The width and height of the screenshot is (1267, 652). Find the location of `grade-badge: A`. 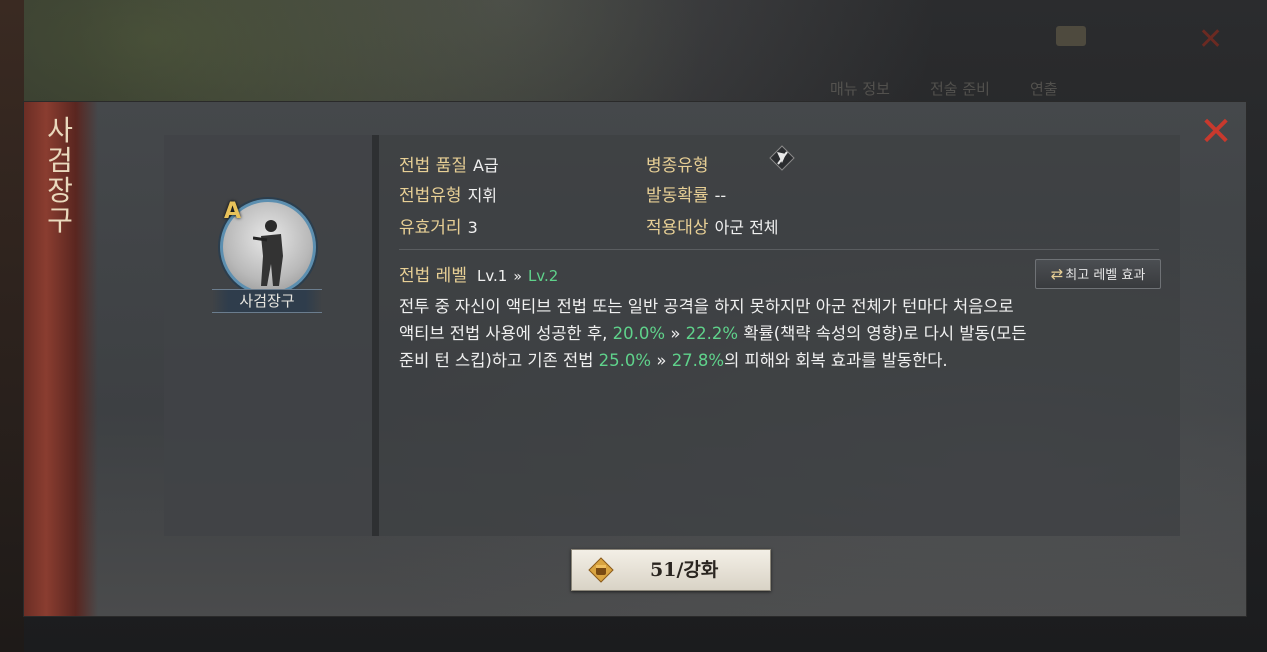

grade-badge: A is located at coordinates (233, 211).